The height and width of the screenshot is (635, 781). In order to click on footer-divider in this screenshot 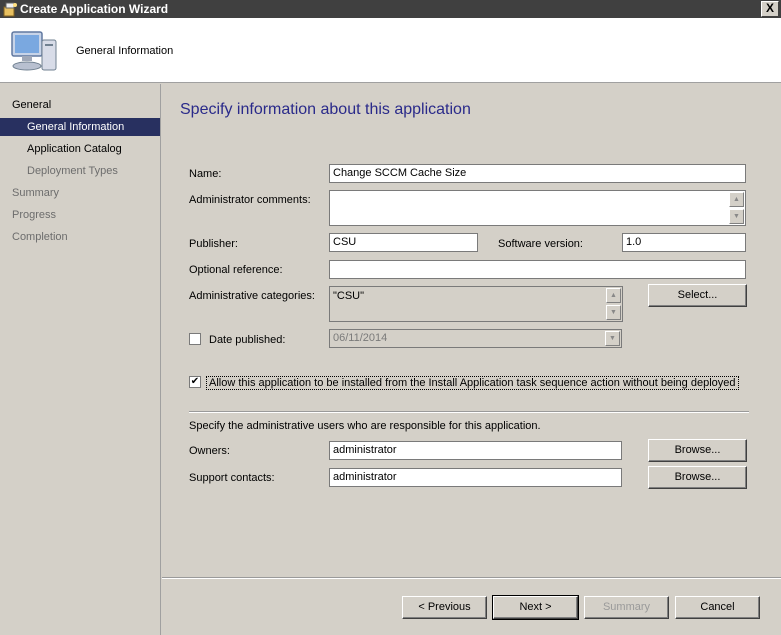, I will do `click(471, 578)`.